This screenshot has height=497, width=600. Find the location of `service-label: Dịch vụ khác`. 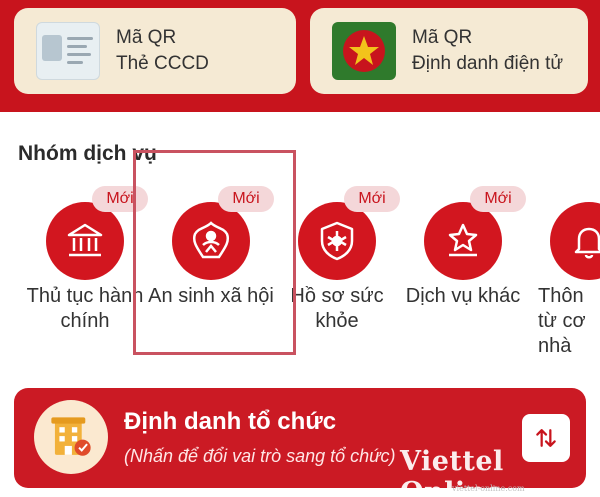

service-label: Dịch vụ khác is located at coordinates (463, 296).